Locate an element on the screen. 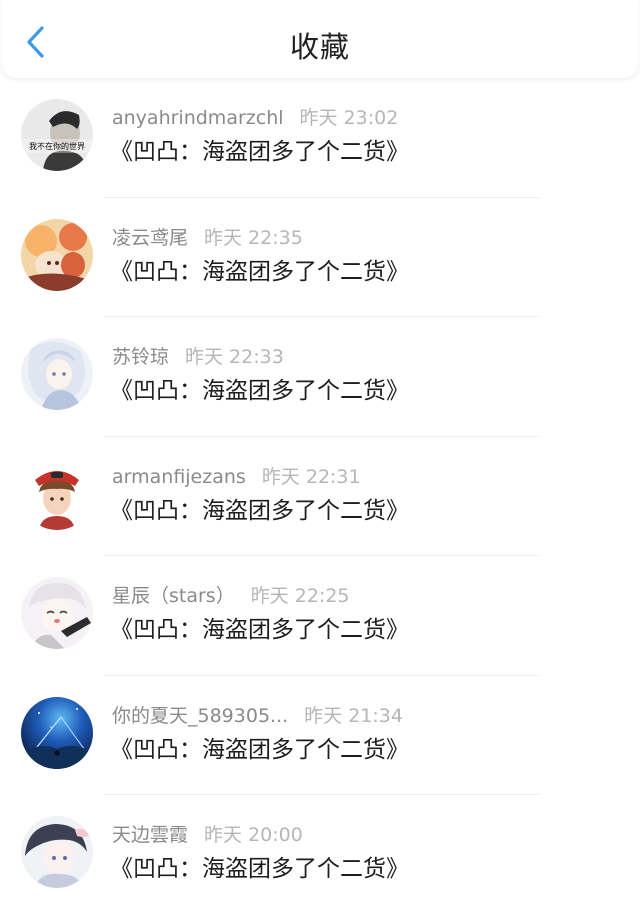 This screenshot has height=909, width=640. item-meta: 苏铃琼 昨天 22:33 is located at coordinates (198, 357).